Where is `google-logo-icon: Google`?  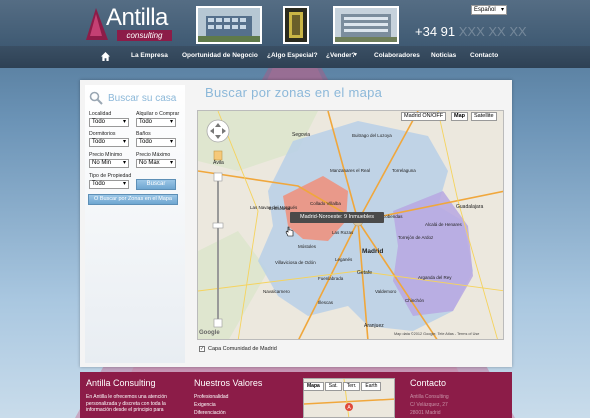
google-logo-icon: Google is located at coordinates (209, 333).